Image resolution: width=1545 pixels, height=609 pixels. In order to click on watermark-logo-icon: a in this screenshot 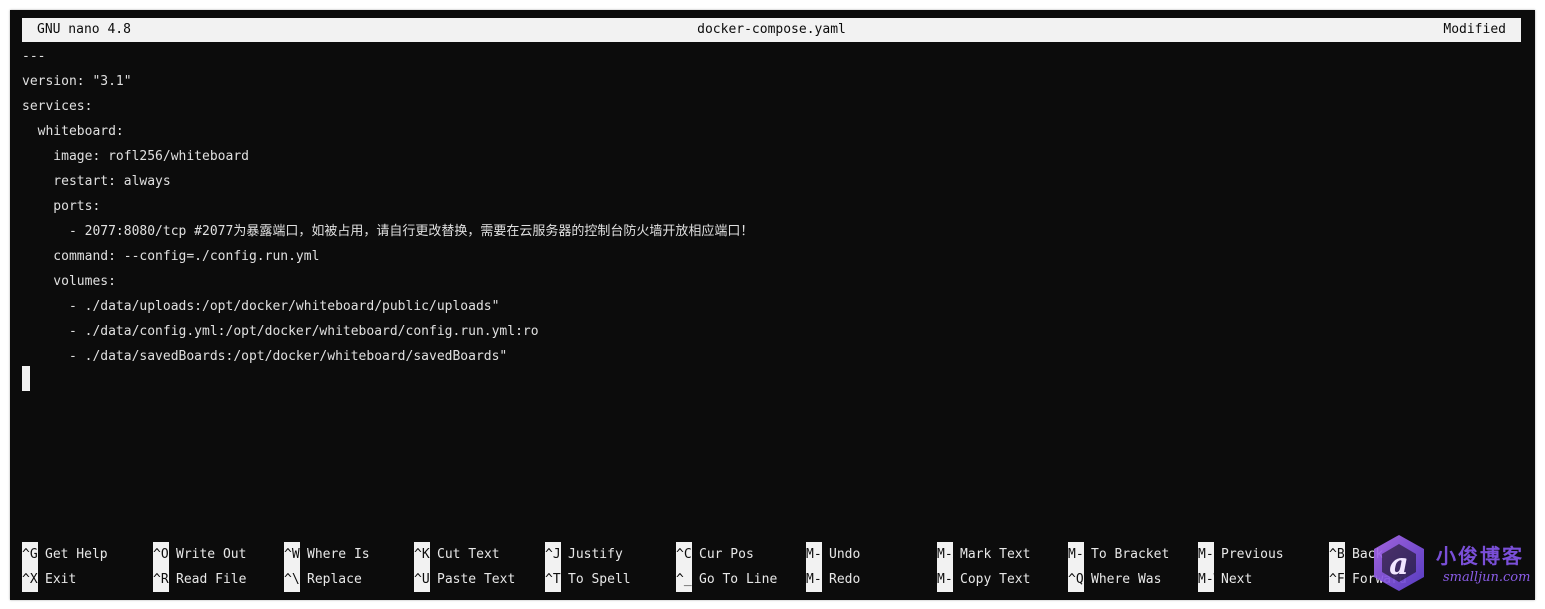, I will do `click(1399, 563)`.